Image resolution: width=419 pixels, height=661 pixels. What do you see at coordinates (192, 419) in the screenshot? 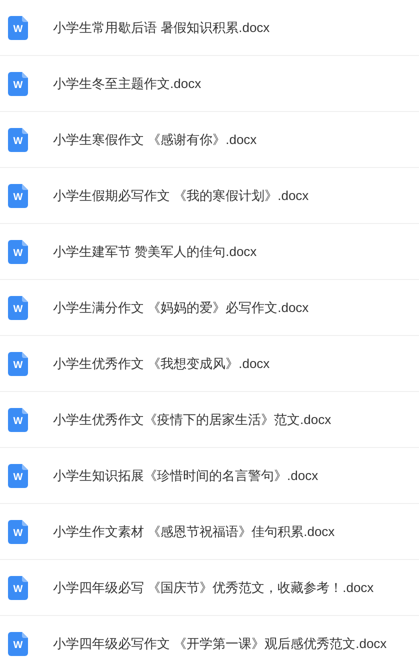
I see `file-name: 小学生优秀作文《疫情下的居家生活》范文.docx` at bounding box center [192, 419].